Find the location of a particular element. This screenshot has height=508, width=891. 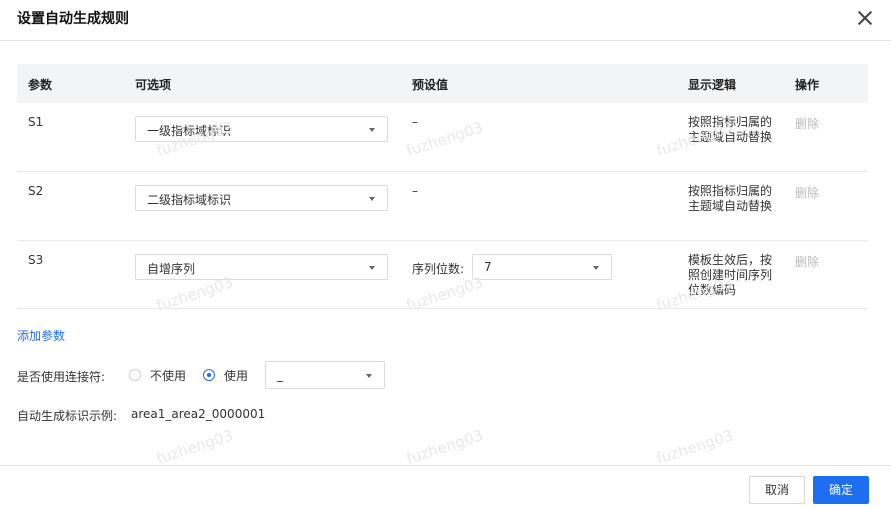

option-select-value: 自增序列 is located at coordinates (171, 269).